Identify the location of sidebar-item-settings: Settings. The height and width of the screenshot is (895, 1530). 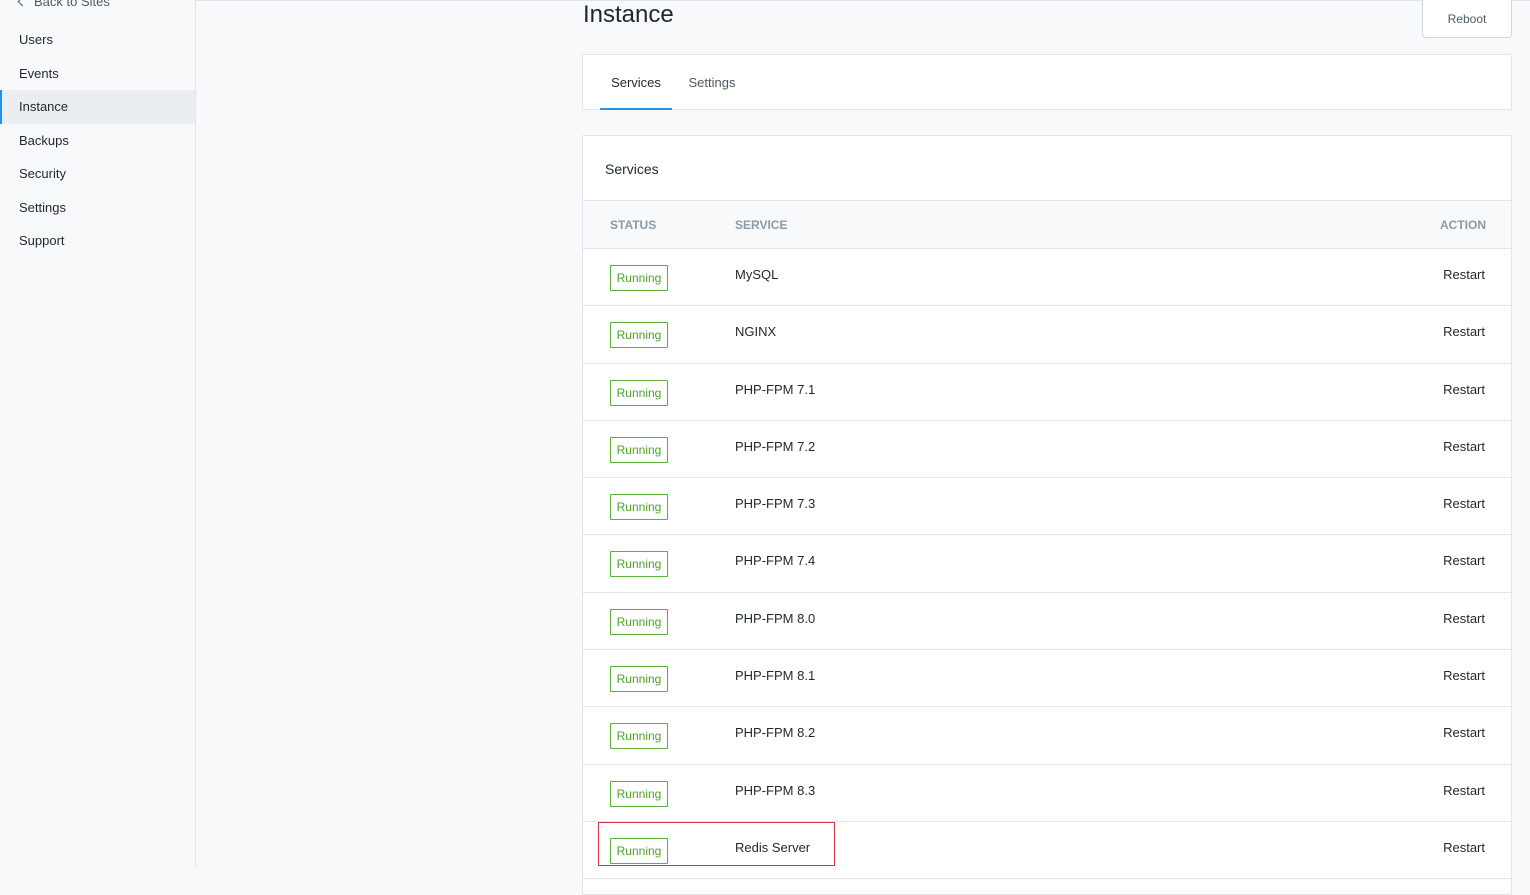
(97, 208).